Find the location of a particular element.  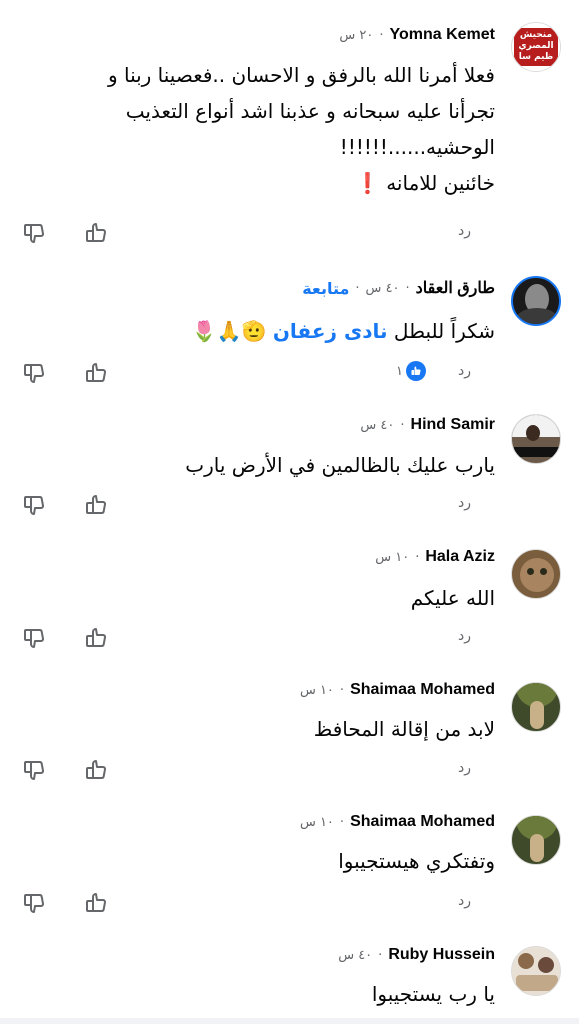

author-name: Ruby Hussein is located at coordinates (441, 955).